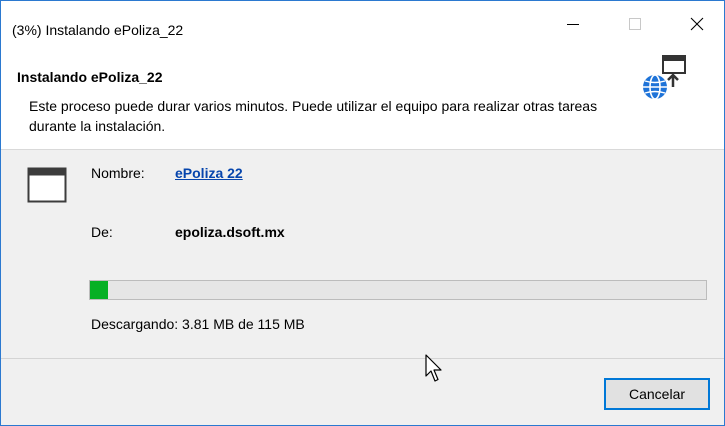 The width and height of the screenshot is (725, 426). What do you see at coordinates (657, 394) in the screenshot?
I see `cancel-button: Cancelar` at bounding box center [657, 394].